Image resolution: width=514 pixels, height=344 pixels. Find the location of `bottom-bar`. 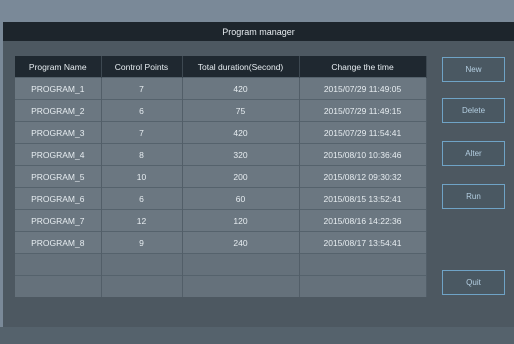

bottom-bar is located at coordinates (257, 335).